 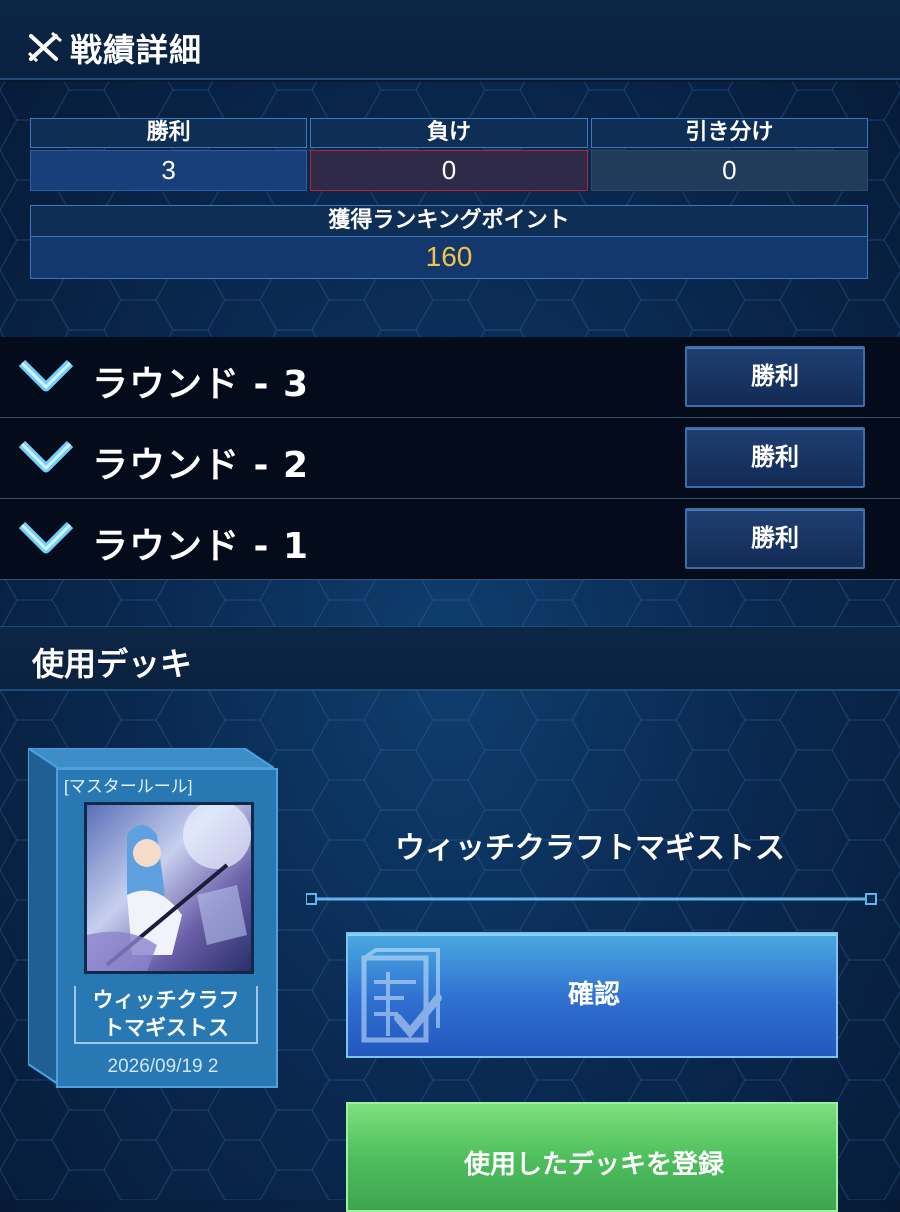 I want to click on losses-value: 0, so click(x=449, y=170).